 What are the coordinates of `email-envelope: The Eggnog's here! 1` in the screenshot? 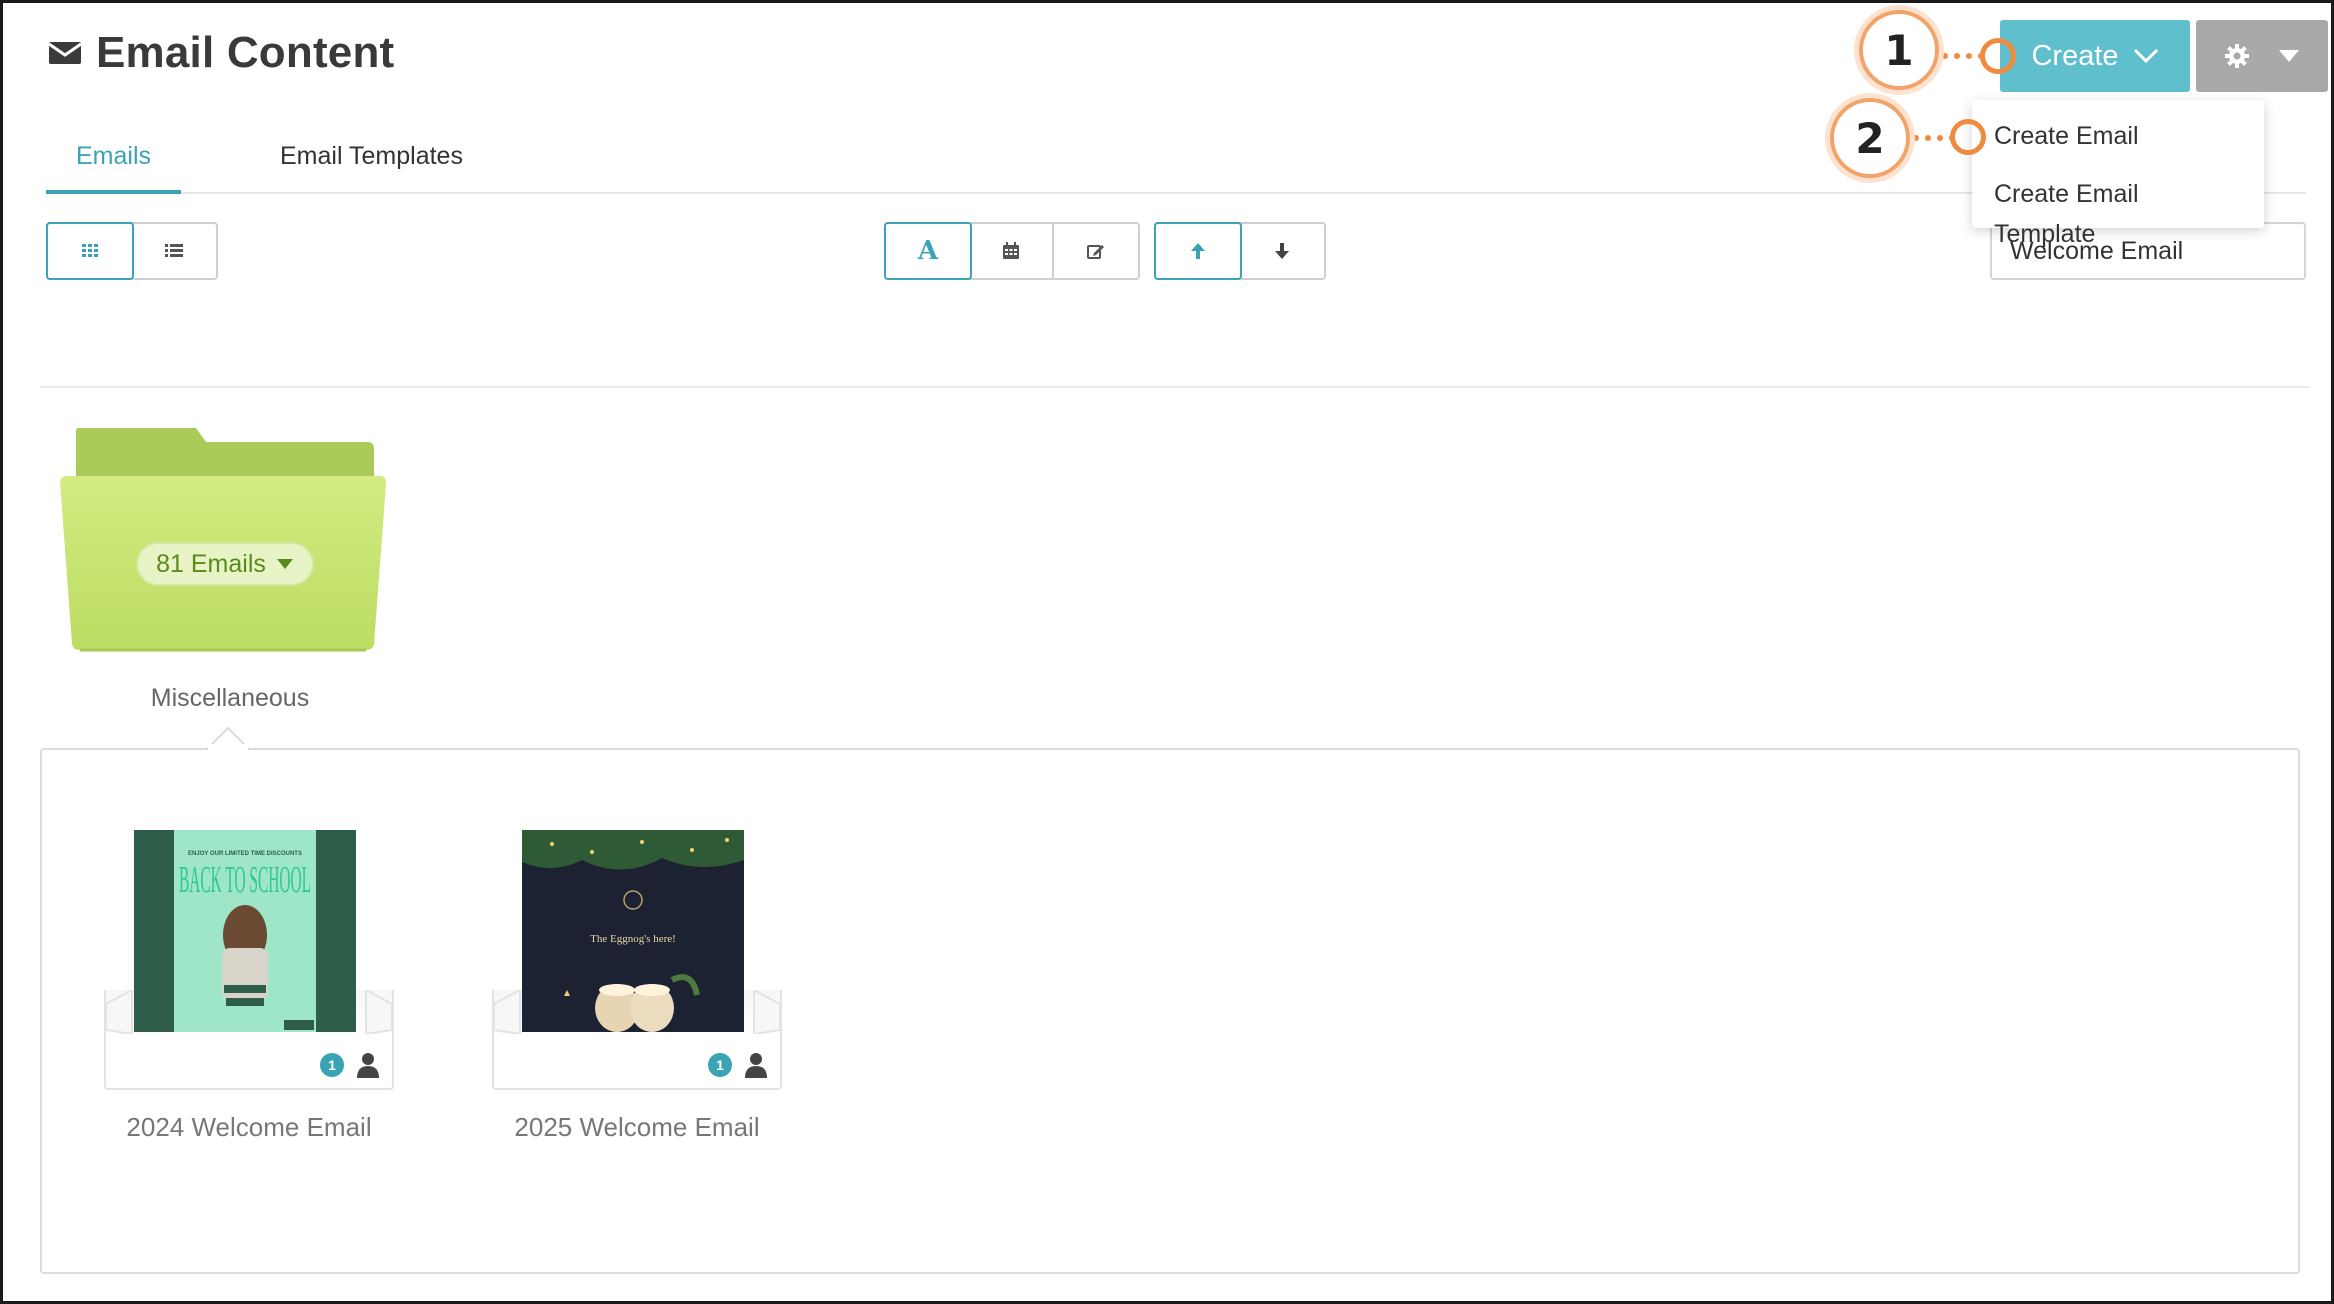 It's located at (637, 960).